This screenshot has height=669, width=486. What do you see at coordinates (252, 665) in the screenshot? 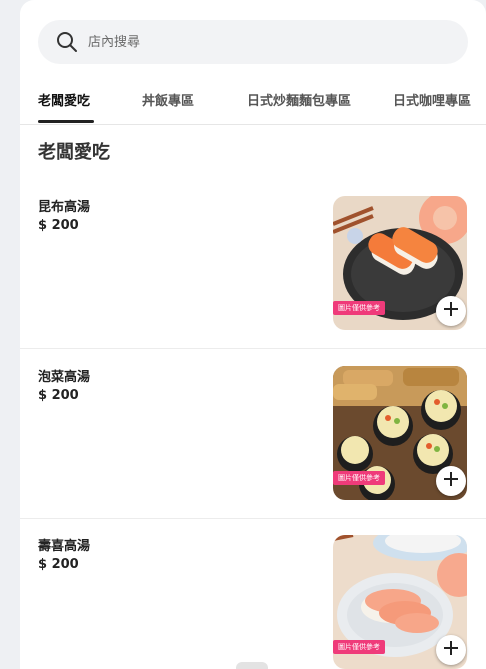
I see `scroll-handle` at bounding box center [252, 665].